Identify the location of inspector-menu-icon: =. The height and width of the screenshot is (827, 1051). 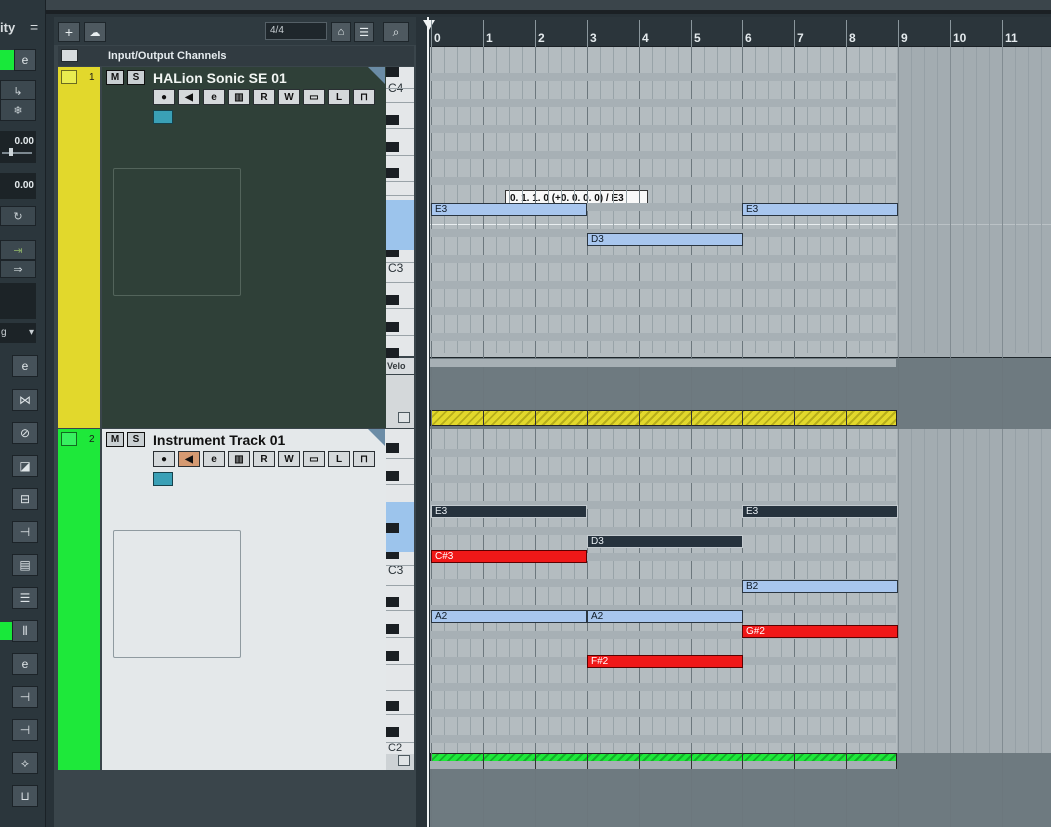
(34, 27).